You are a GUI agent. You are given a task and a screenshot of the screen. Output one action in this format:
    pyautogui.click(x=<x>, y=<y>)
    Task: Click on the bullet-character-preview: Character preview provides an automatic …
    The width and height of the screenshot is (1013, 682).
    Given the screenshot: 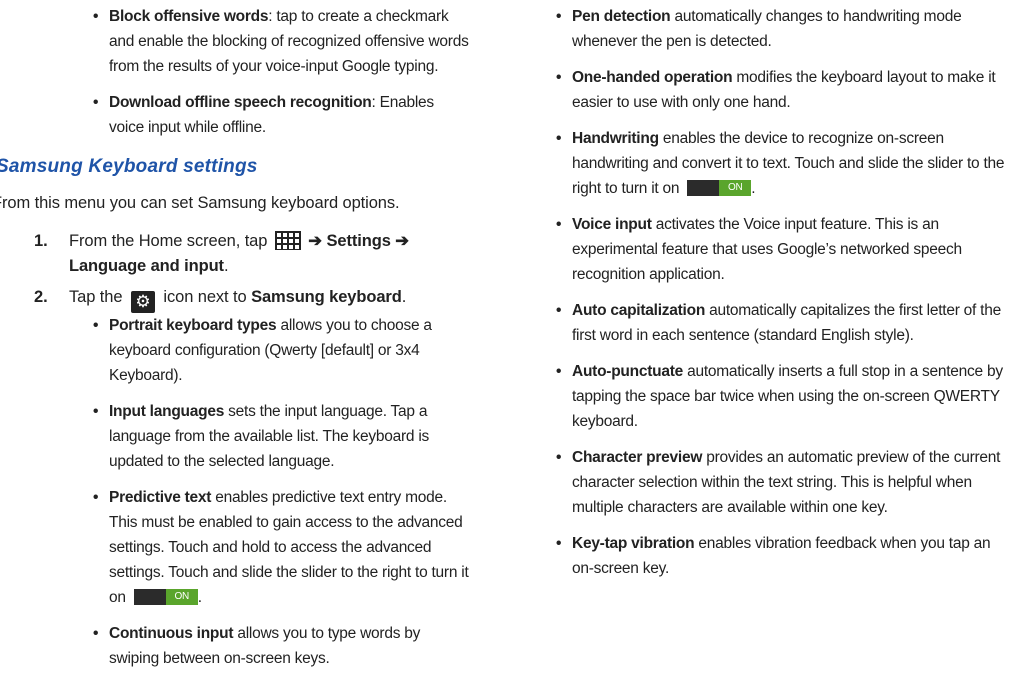 What is the action you would take?
    pyautogui.click(x=779, y=482)
    